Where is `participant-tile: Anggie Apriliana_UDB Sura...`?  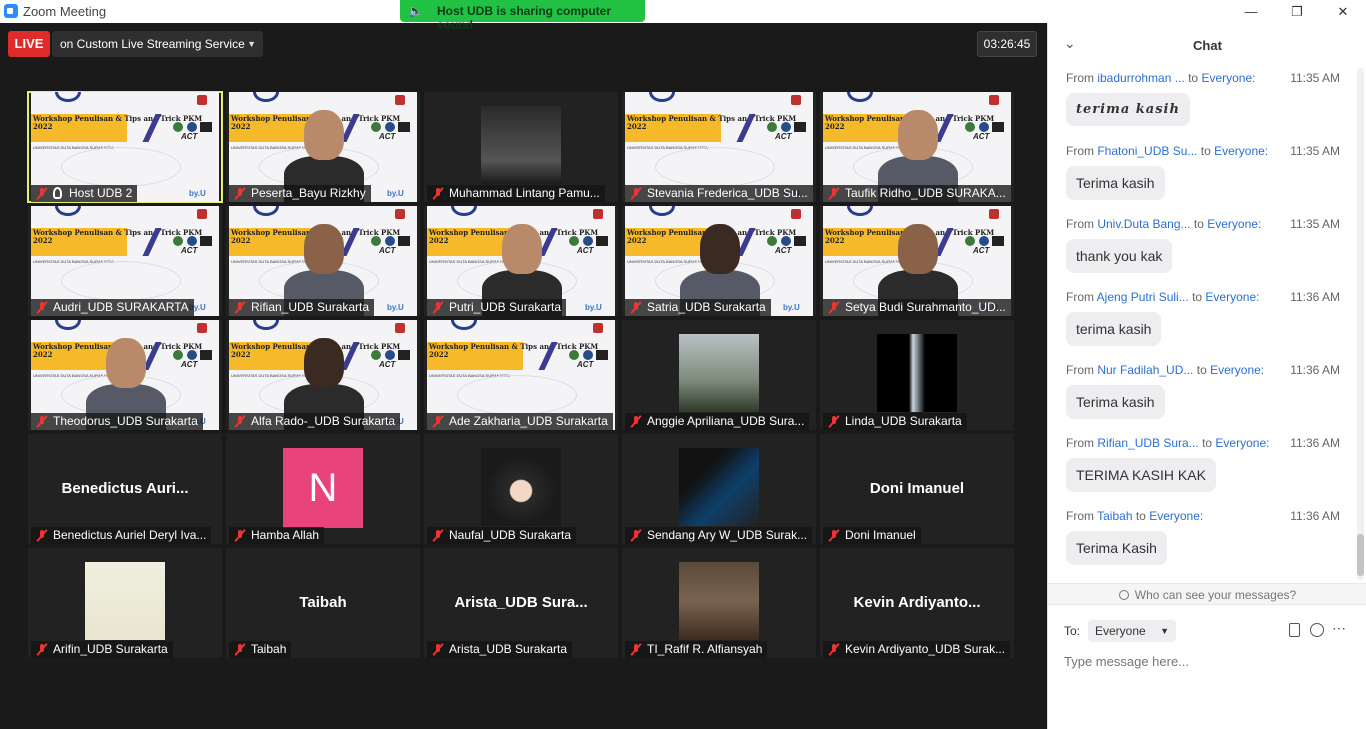
participant-tile: Anggie Apriliana_UDB Sura... is located at coordinates (719, 375).